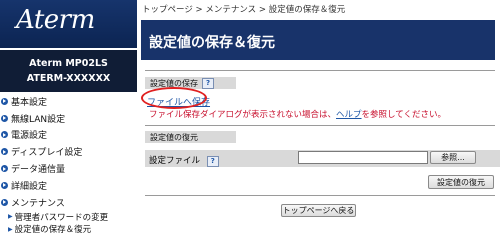 Image resolution: width=500 pixels, height=240 pixels. Describe the element at coordinates (68, 168) in the screenshot. I see `nav-item-data-usage: データ通信量` at that location.